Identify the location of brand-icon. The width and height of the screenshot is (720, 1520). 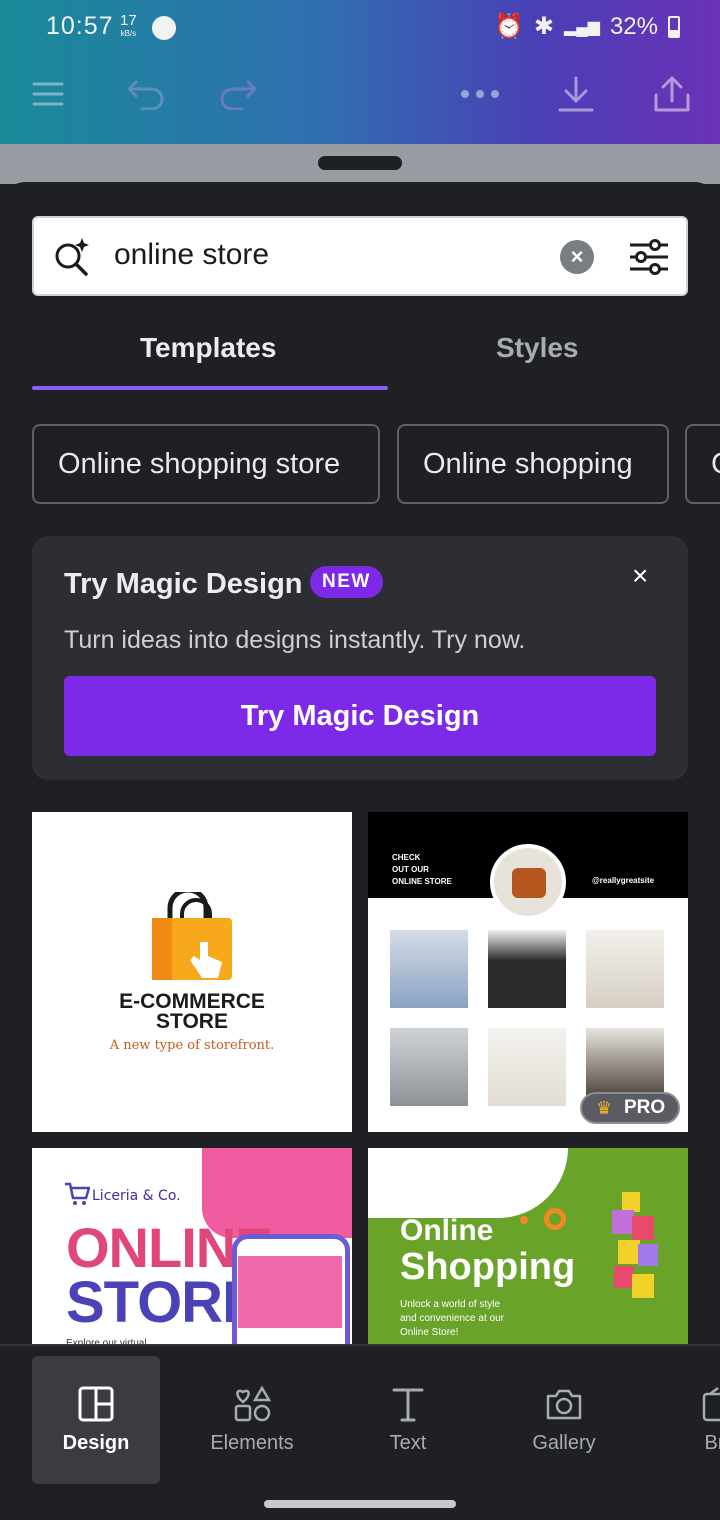
(711, 1404).